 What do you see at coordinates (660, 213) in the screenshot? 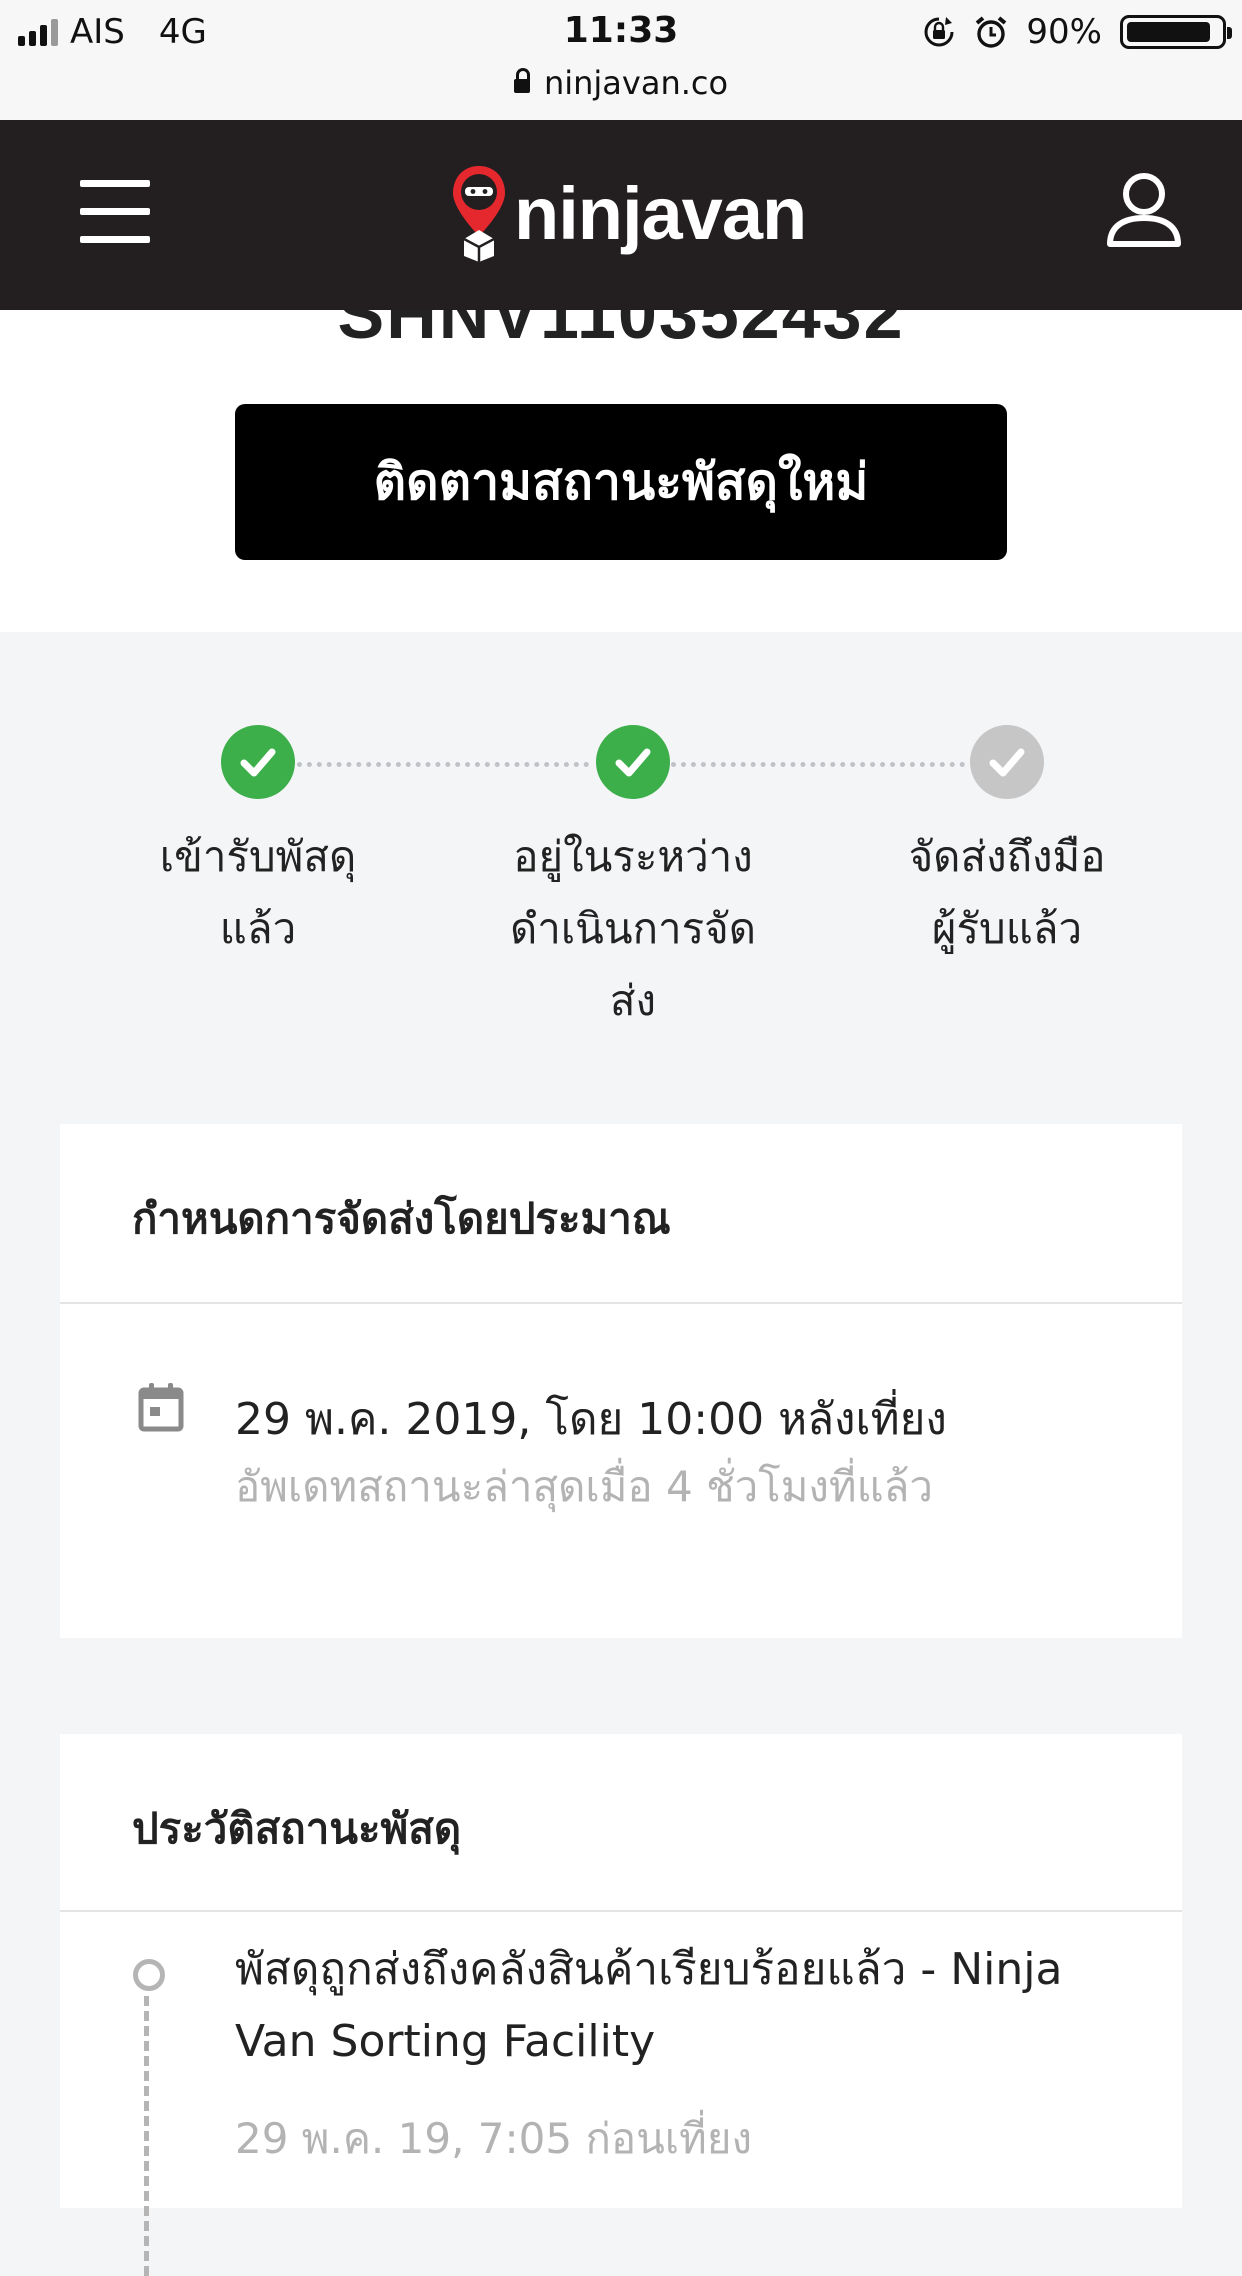
I see `logo-wordmark: ninjavan` at bounding box center [660, 213].